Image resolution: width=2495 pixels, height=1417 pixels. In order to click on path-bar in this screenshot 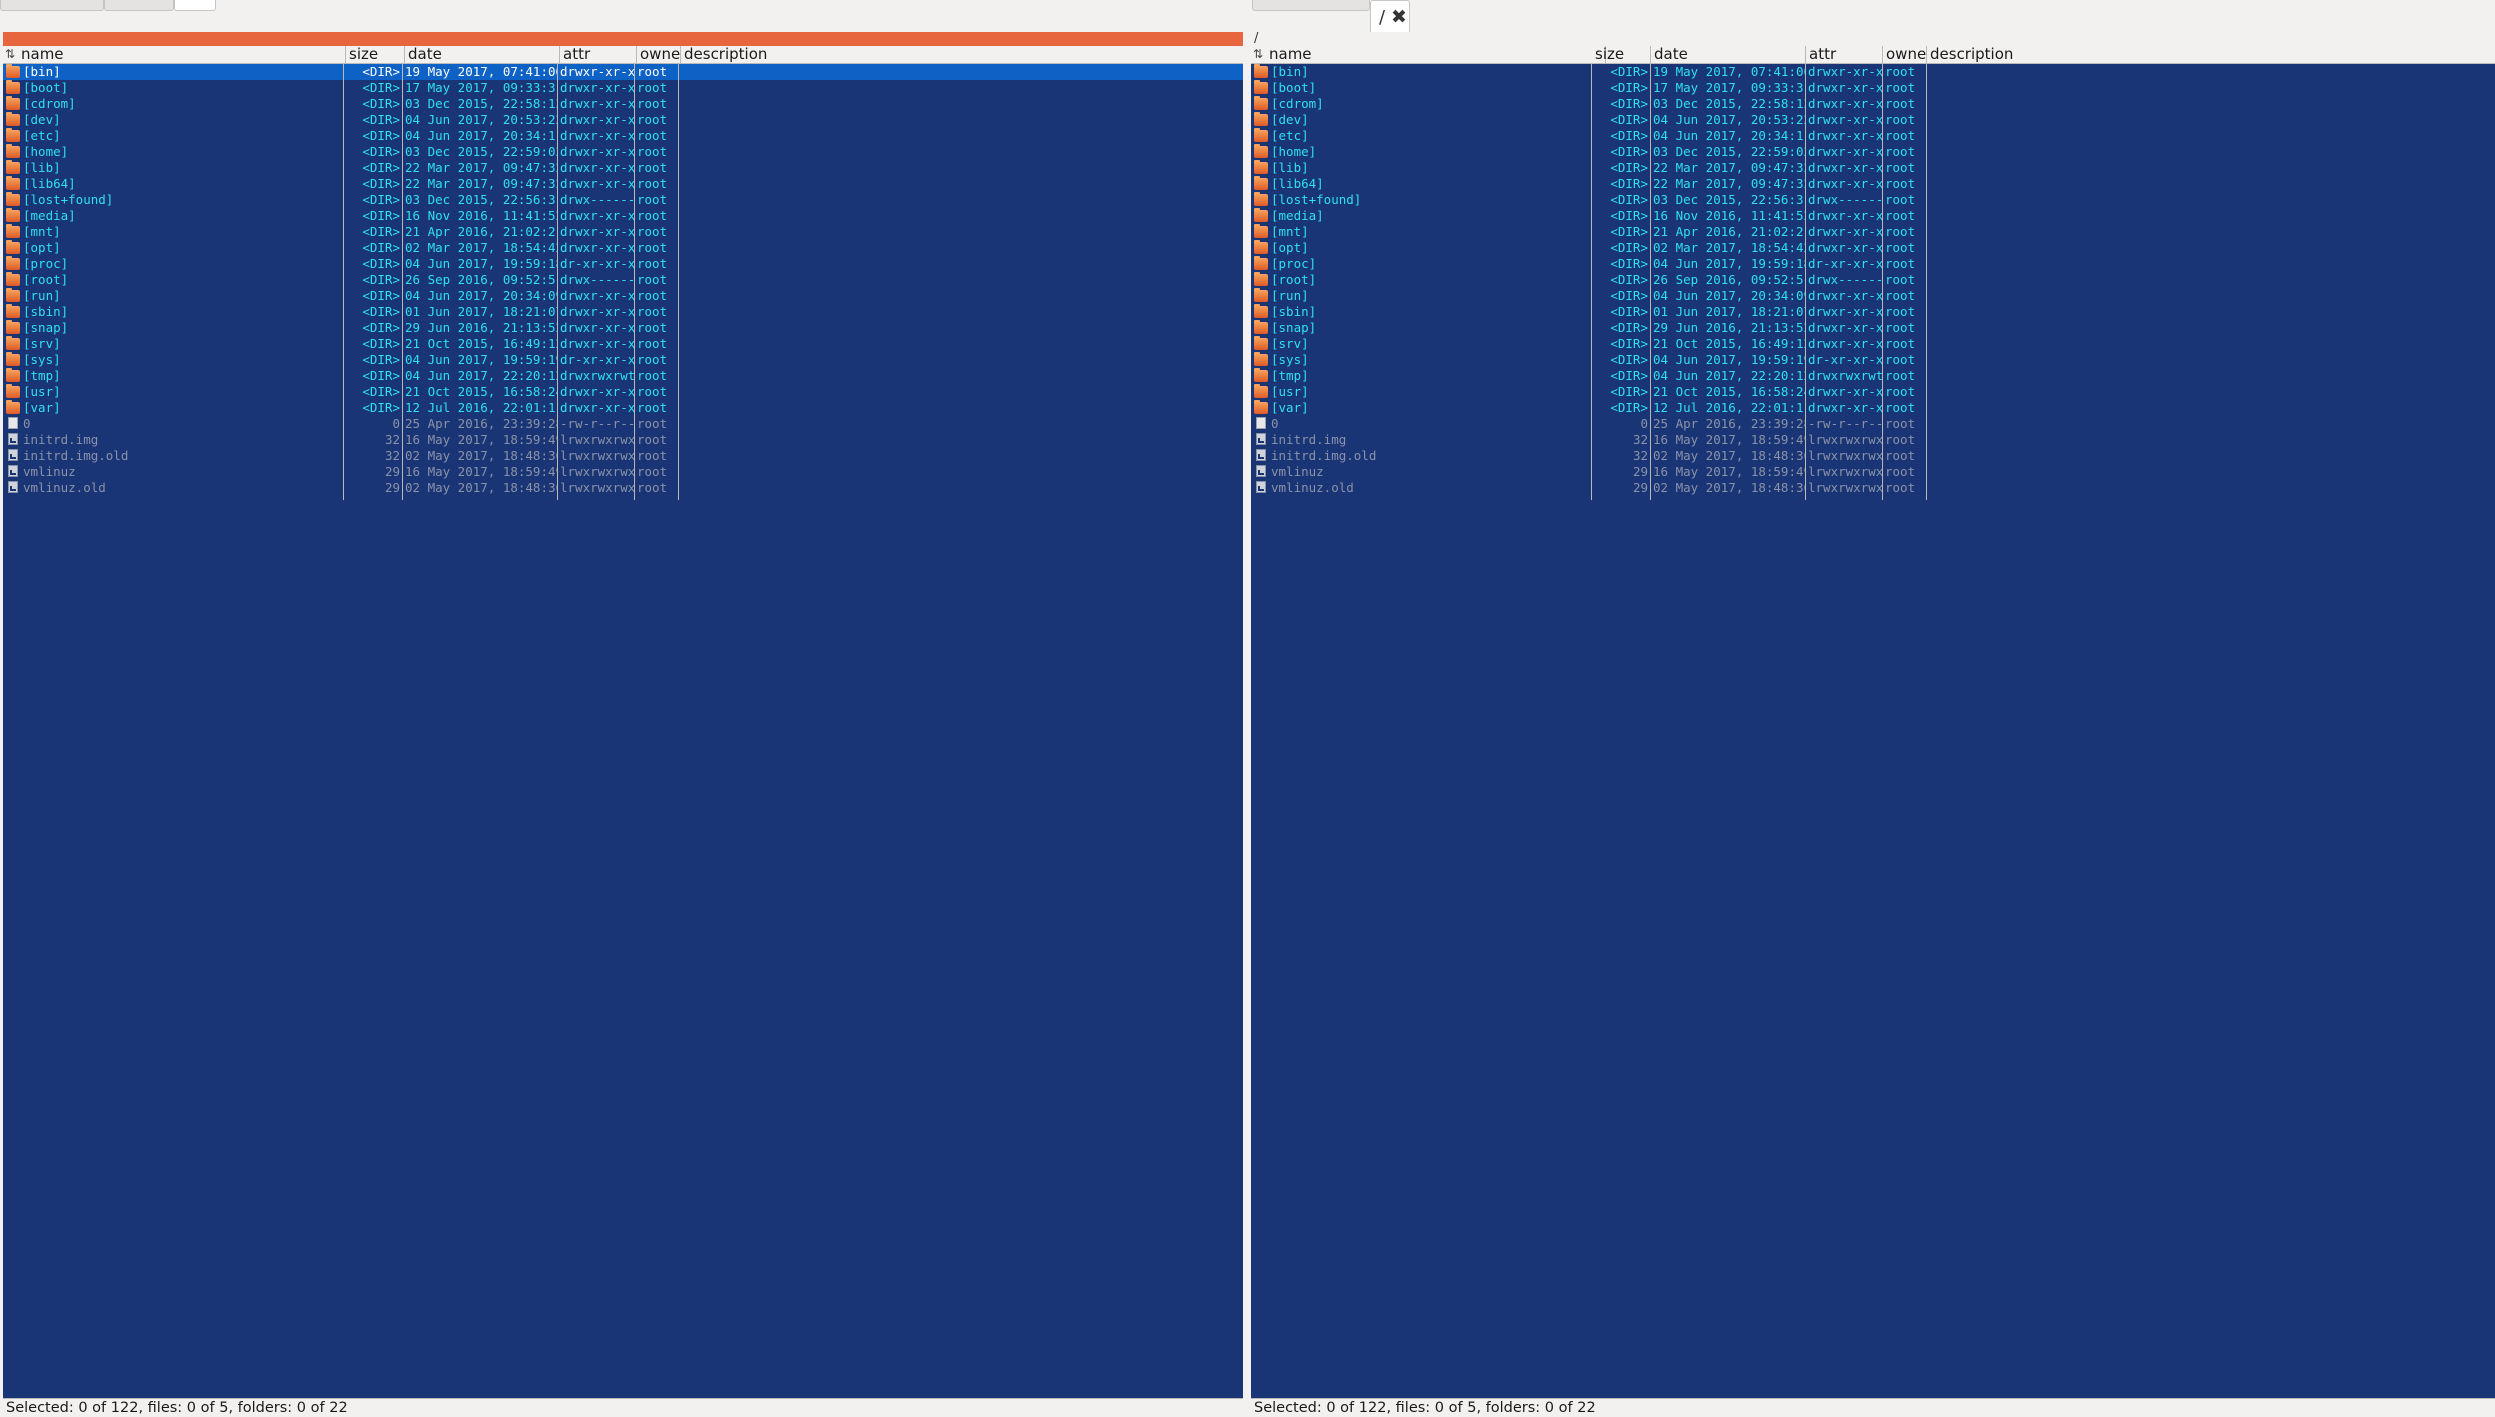, I will do `click(623, 39)`.